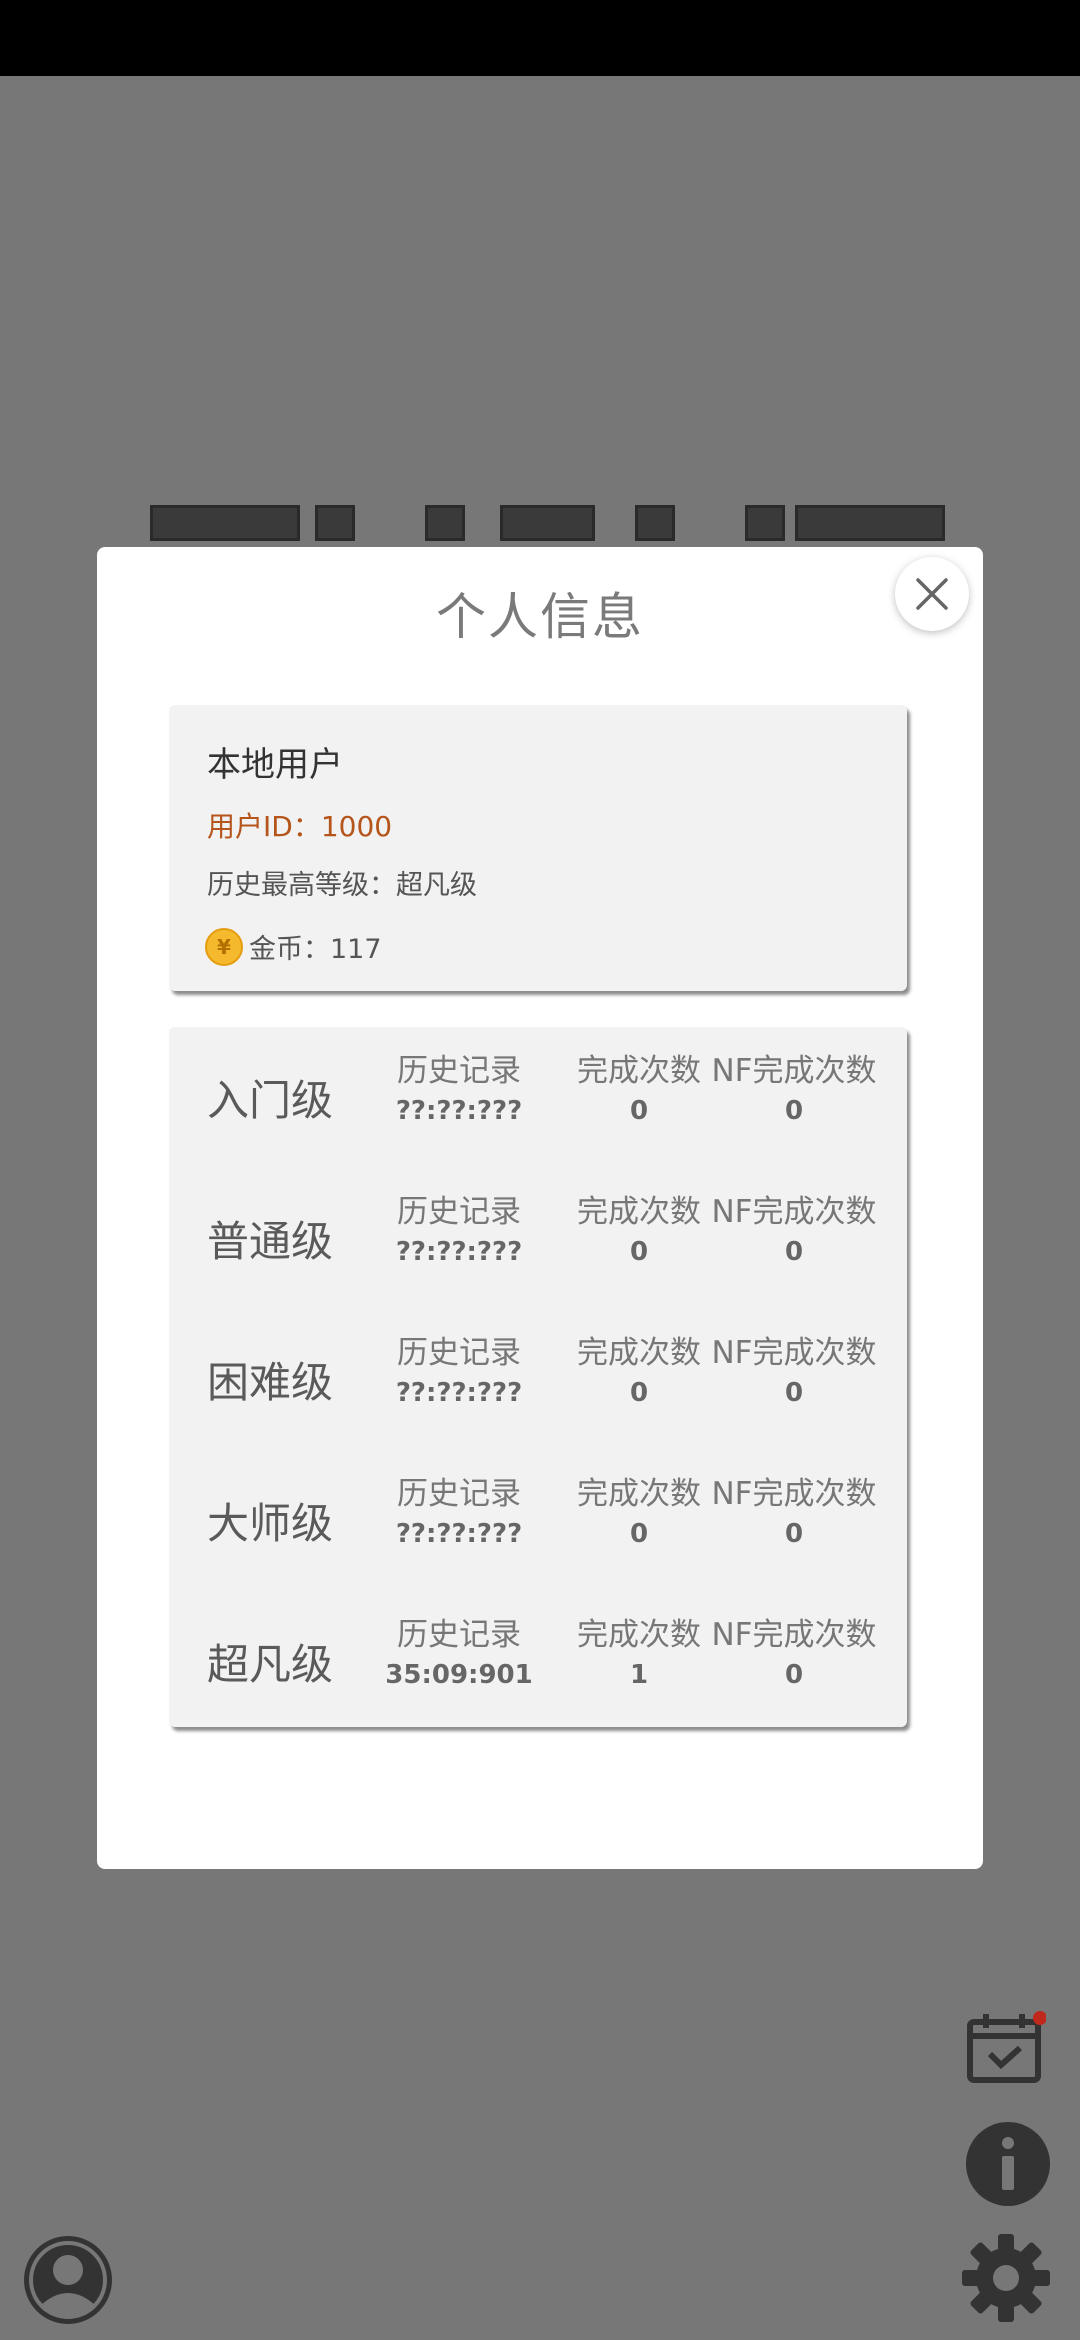 This screenshot has height=2340, width=1080. I want to click on user-id: 用户ID：1000, so click(300, 826).